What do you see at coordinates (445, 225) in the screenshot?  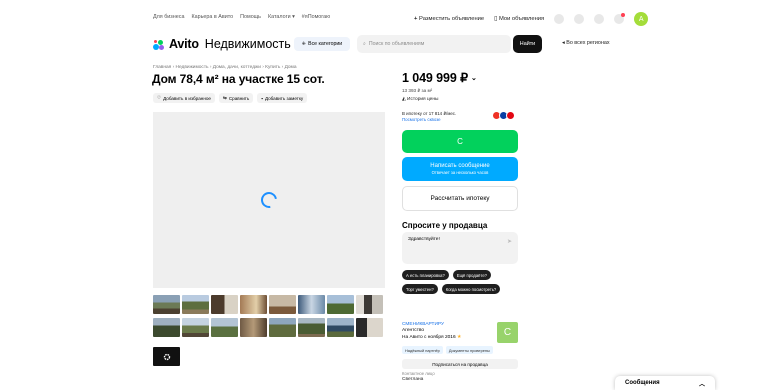 I see `ask-seller-heading: Спросите у продавца` at bounding box center [445, 225].